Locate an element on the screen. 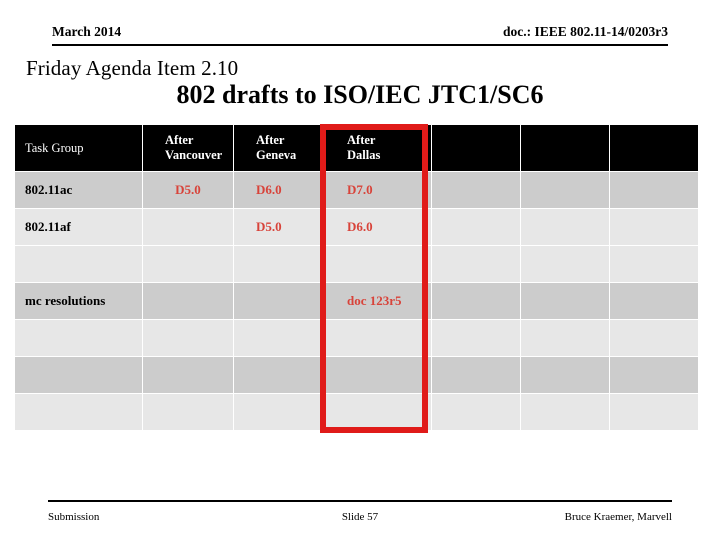 Image resolution: width=720 pixels, height=540 pixels. header-document-id: doc.: IEEE 802.11-14/0203r3 is located at coordinates (585, 31).